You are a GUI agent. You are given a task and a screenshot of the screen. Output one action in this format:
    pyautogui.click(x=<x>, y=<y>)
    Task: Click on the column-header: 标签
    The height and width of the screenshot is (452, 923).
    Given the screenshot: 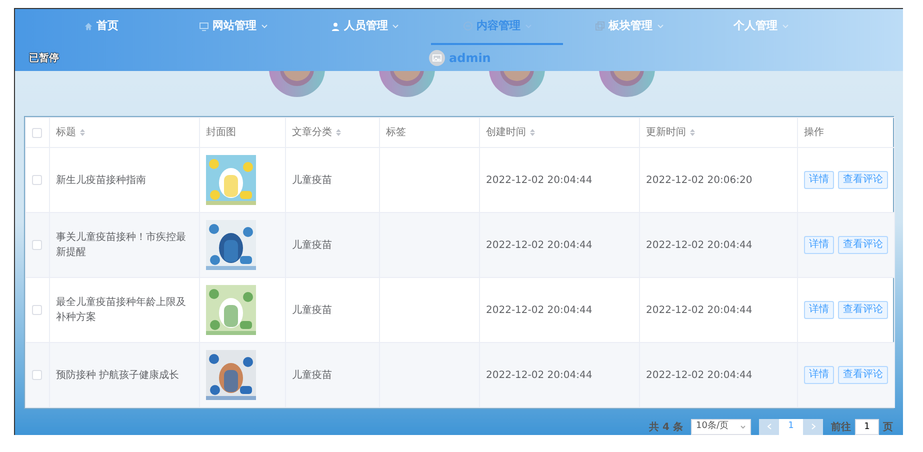 What is the action you would take?
    pyautogui.click(x=396, y=133)
    